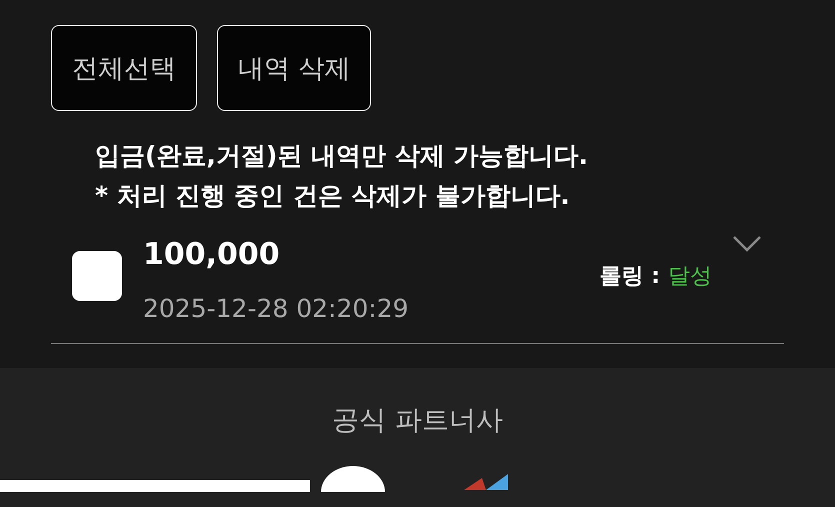  I want to click on datetime-text: 2025-12-28 02:20:29, so click(276, 309).